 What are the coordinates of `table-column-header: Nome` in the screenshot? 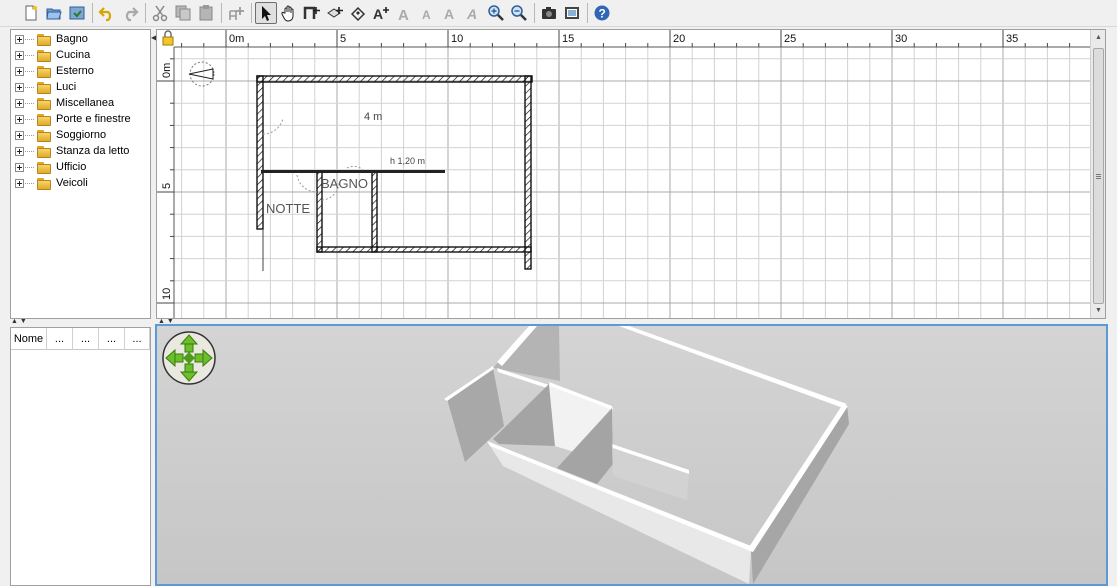 It's located at (29, 339).